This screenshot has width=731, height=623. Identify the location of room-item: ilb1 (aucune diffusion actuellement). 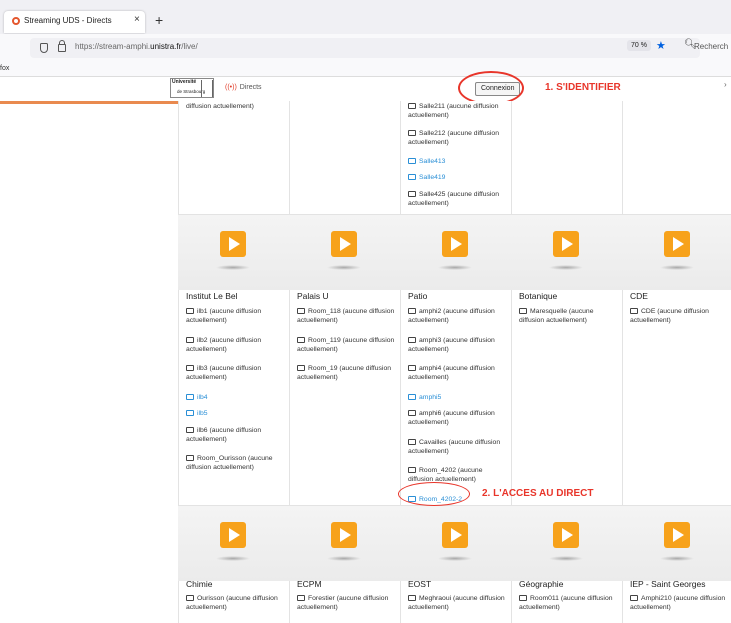
(236, 316).